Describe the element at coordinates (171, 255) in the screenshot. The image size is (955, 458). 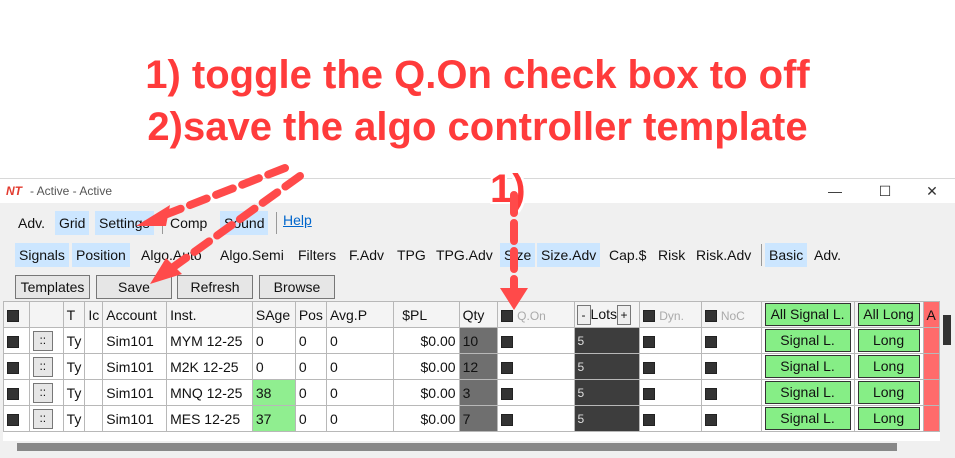
I see `tab-algo-auto: Algo.Auto` at that location.